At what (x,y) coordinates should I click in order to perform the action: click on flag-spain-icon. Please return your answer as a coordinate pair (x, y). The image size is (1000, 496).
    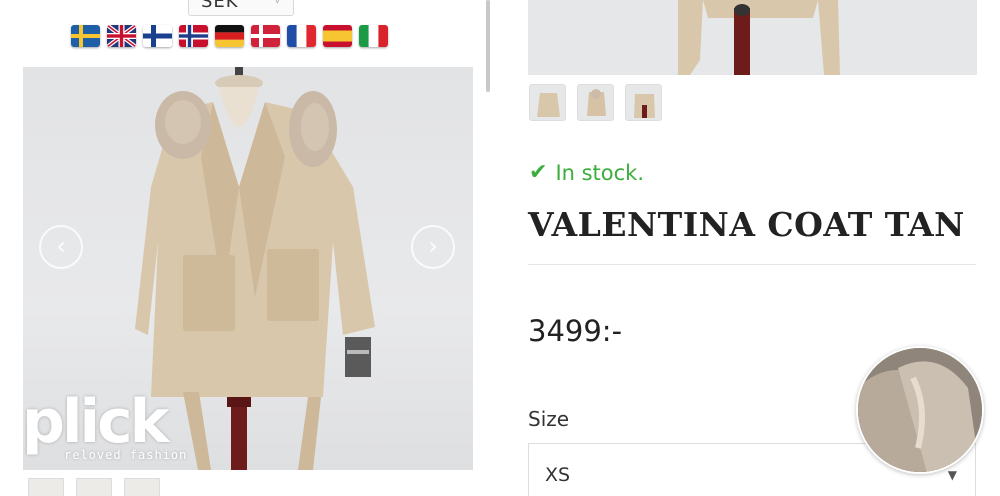
    Looking at the image, I should click on (337, 36).